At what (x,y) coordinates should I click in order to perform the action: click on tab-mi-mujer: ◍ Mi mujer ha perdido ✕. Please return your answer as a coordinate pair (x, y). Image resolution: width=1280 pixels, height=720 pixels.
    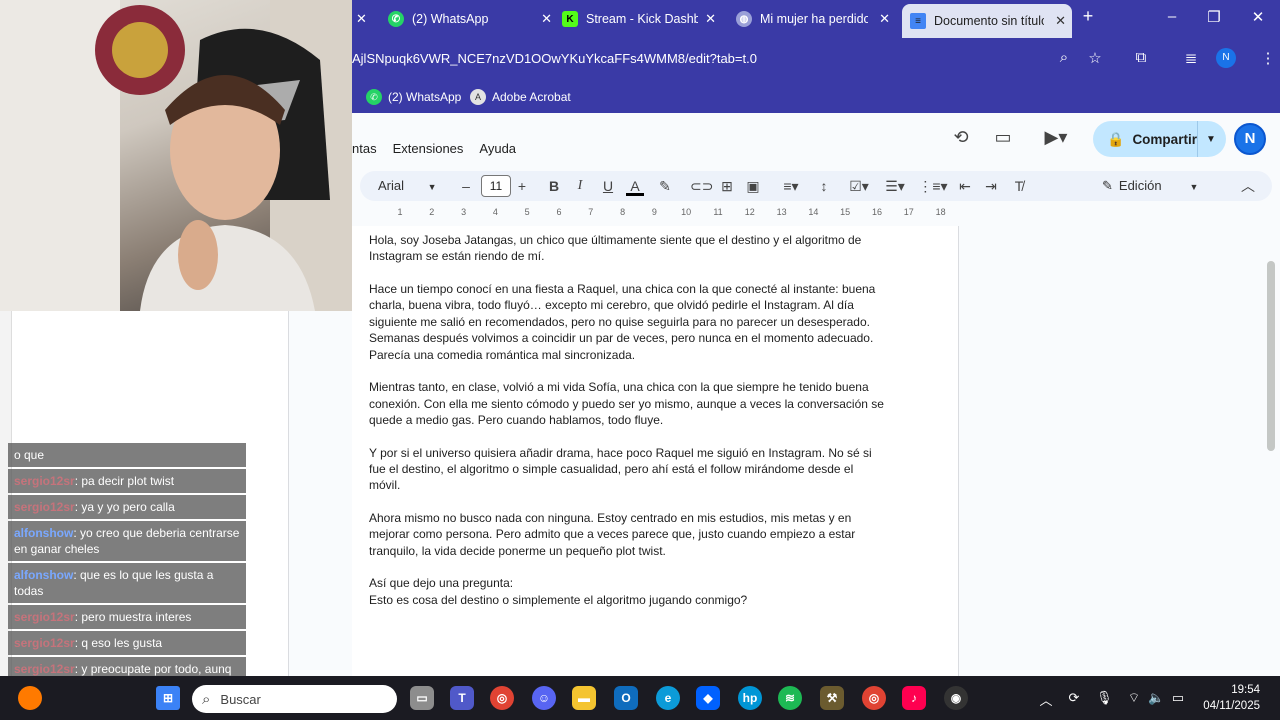
    Looking at the image, I should click on (816, 19).